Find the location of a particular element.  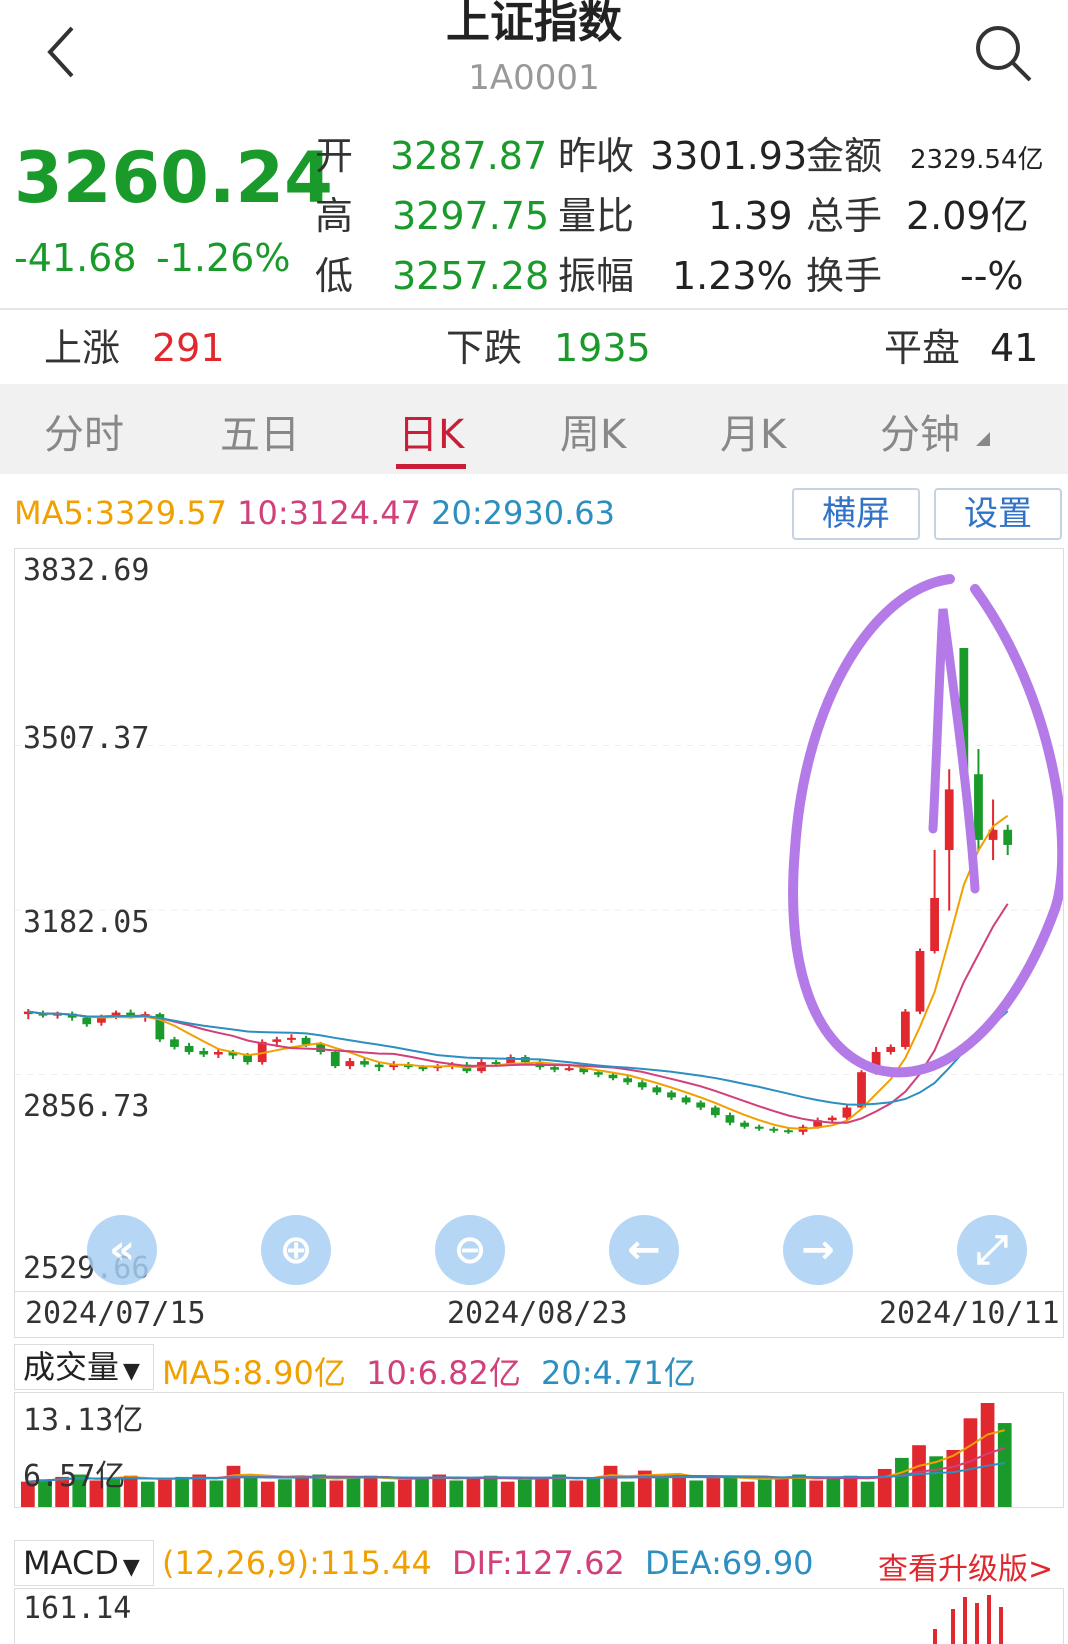

scroll-left-button: ← is located at coordinates (644, 1250).